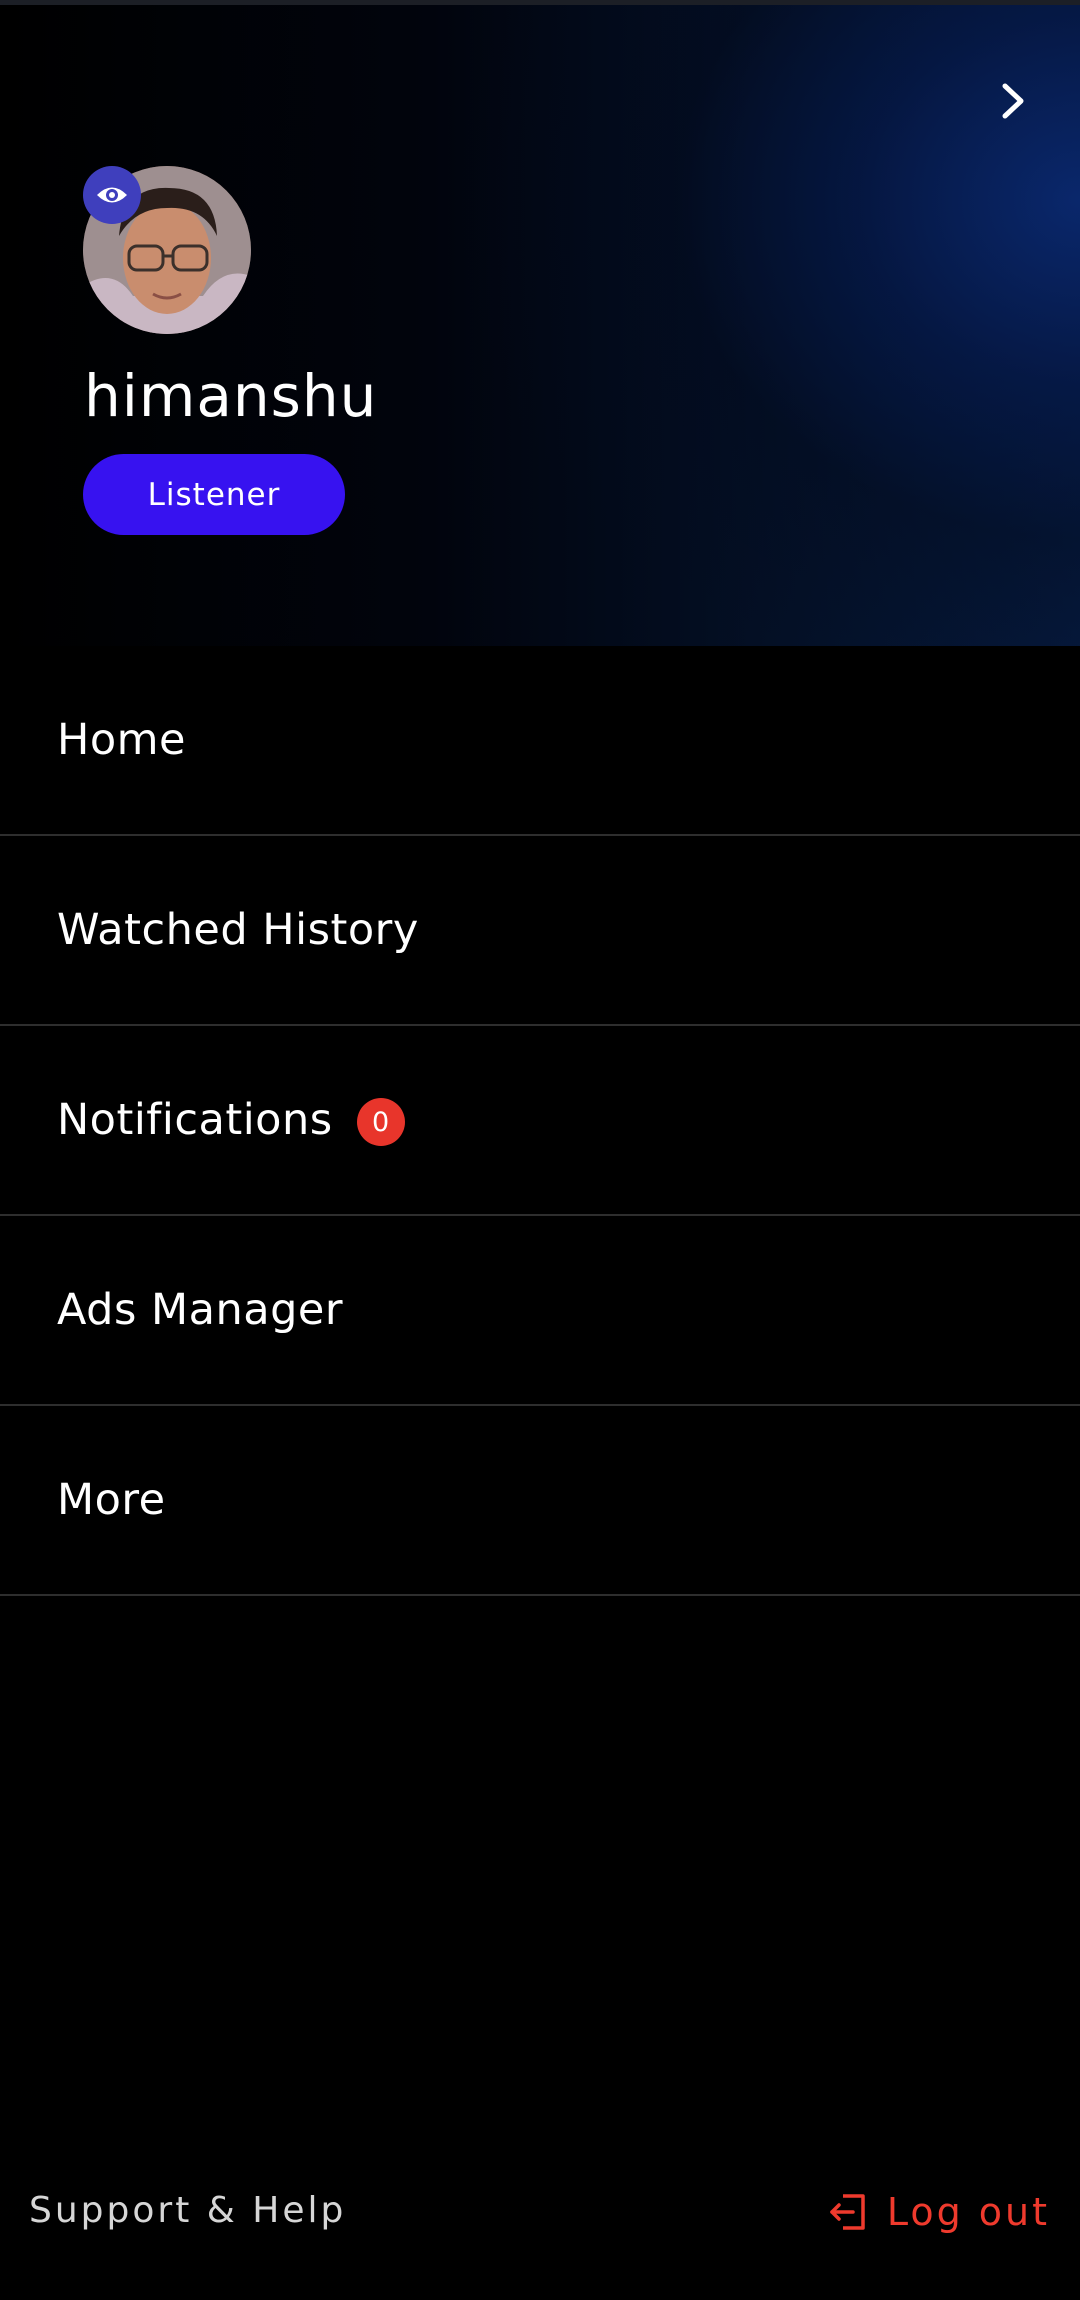  I want to click on menu-item-ads-manager: Ads Manager, so click(540, 1311).